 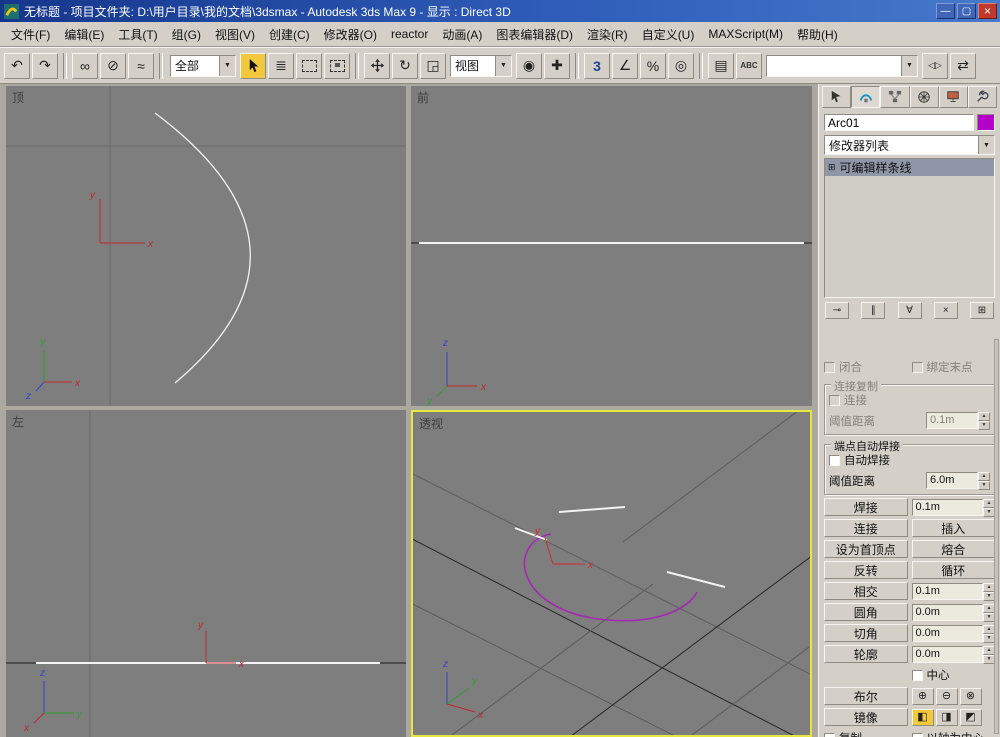 I want to click on rollout-scrollbar, so click(x=996, y=536).